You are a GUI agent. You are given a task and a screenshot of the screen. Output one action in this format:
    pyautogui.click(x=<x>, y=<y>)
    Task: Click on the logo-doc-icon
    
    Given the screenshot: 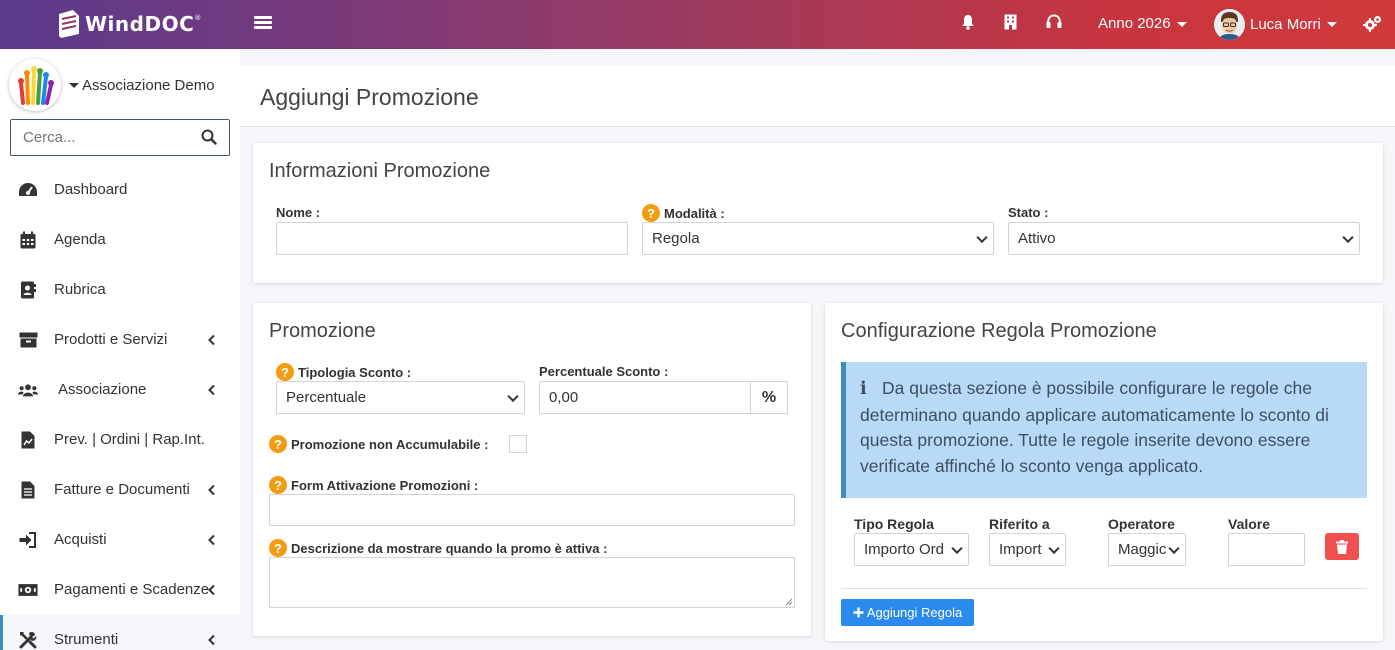 What is the action you would take?
    pyautogui.click(x=69, y=24)
    